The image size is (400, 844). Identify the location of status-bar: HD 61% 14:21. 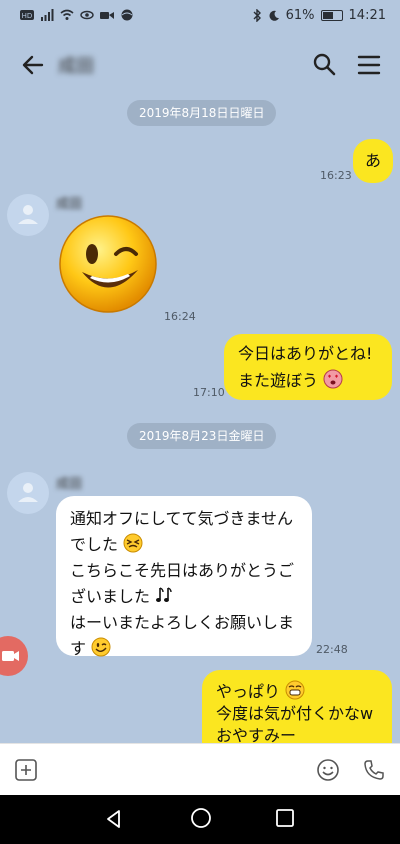
(200, 17).